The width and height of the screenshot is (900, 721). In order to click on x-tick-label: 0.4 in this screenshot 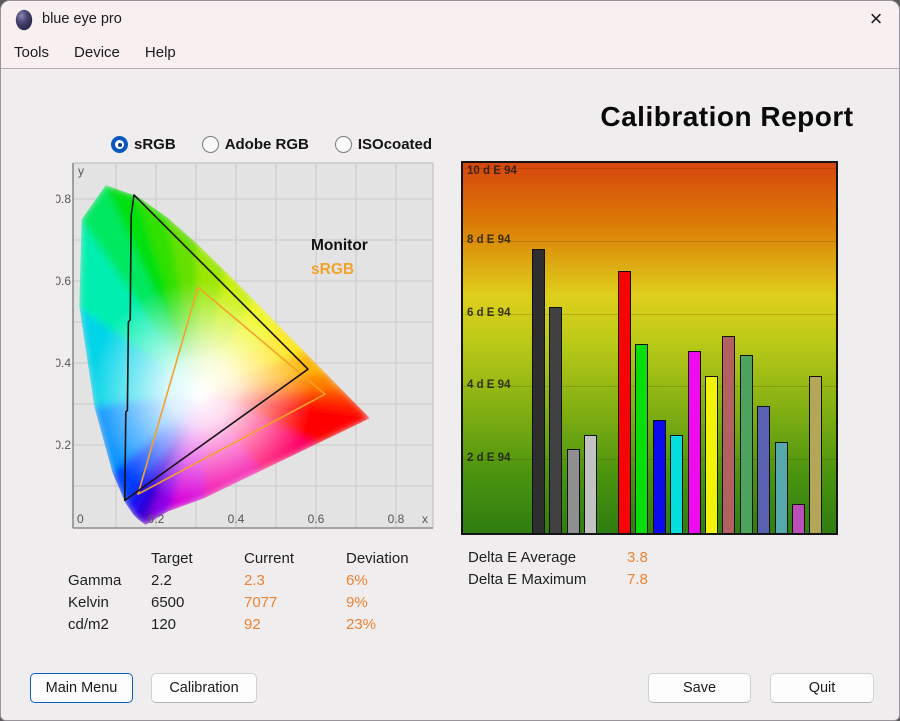, I will do `click(236, 519)`.